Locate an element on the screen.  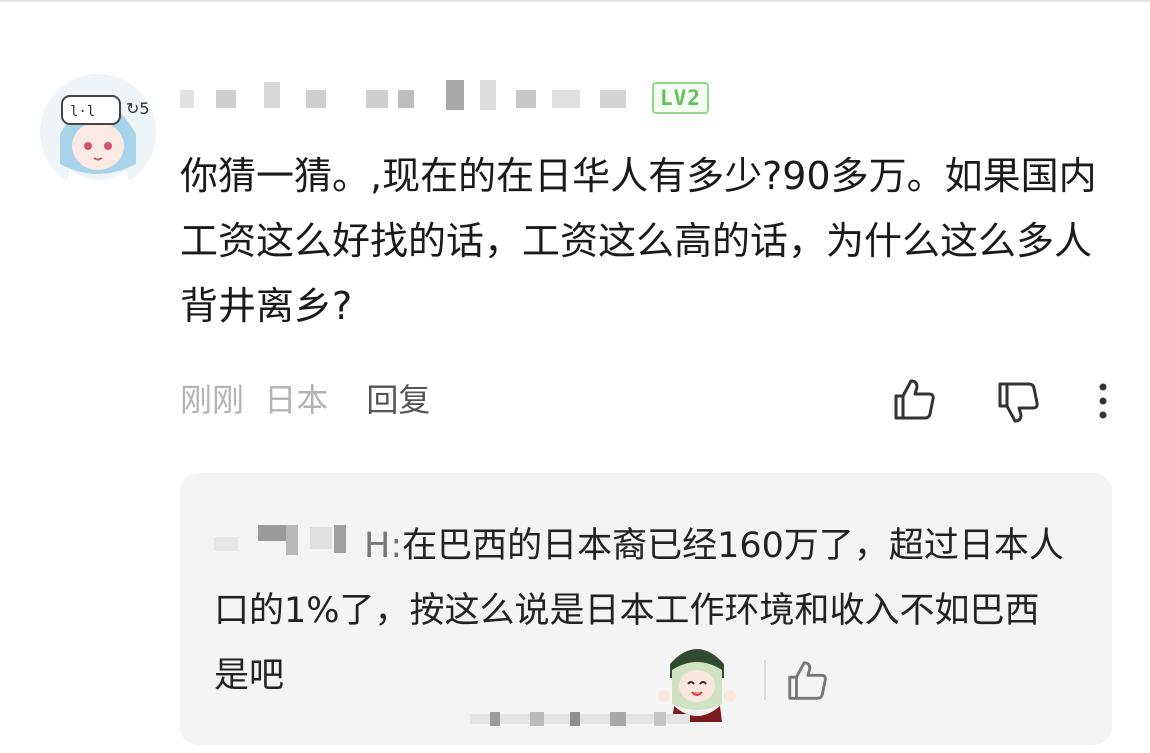
dislike-button is located at coordinates (1018, 402).